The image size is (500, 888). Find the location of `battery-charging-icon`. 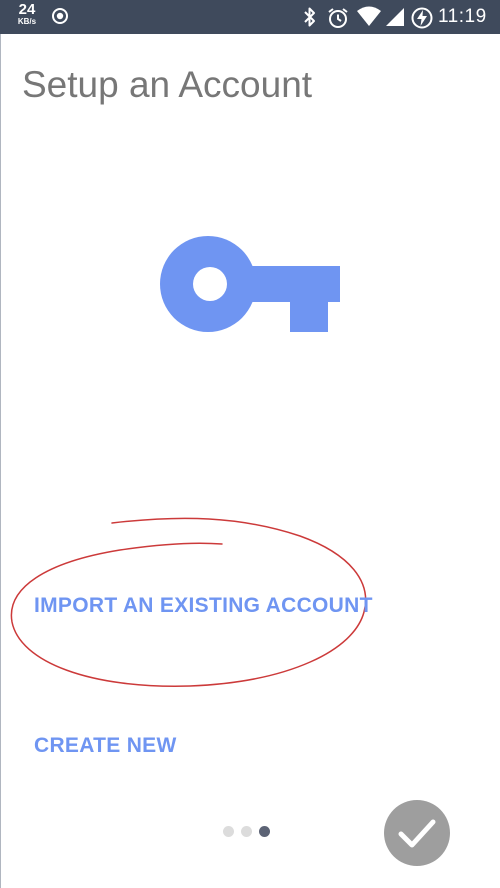

battery-charging-icon is located at coordinates (422, 20).